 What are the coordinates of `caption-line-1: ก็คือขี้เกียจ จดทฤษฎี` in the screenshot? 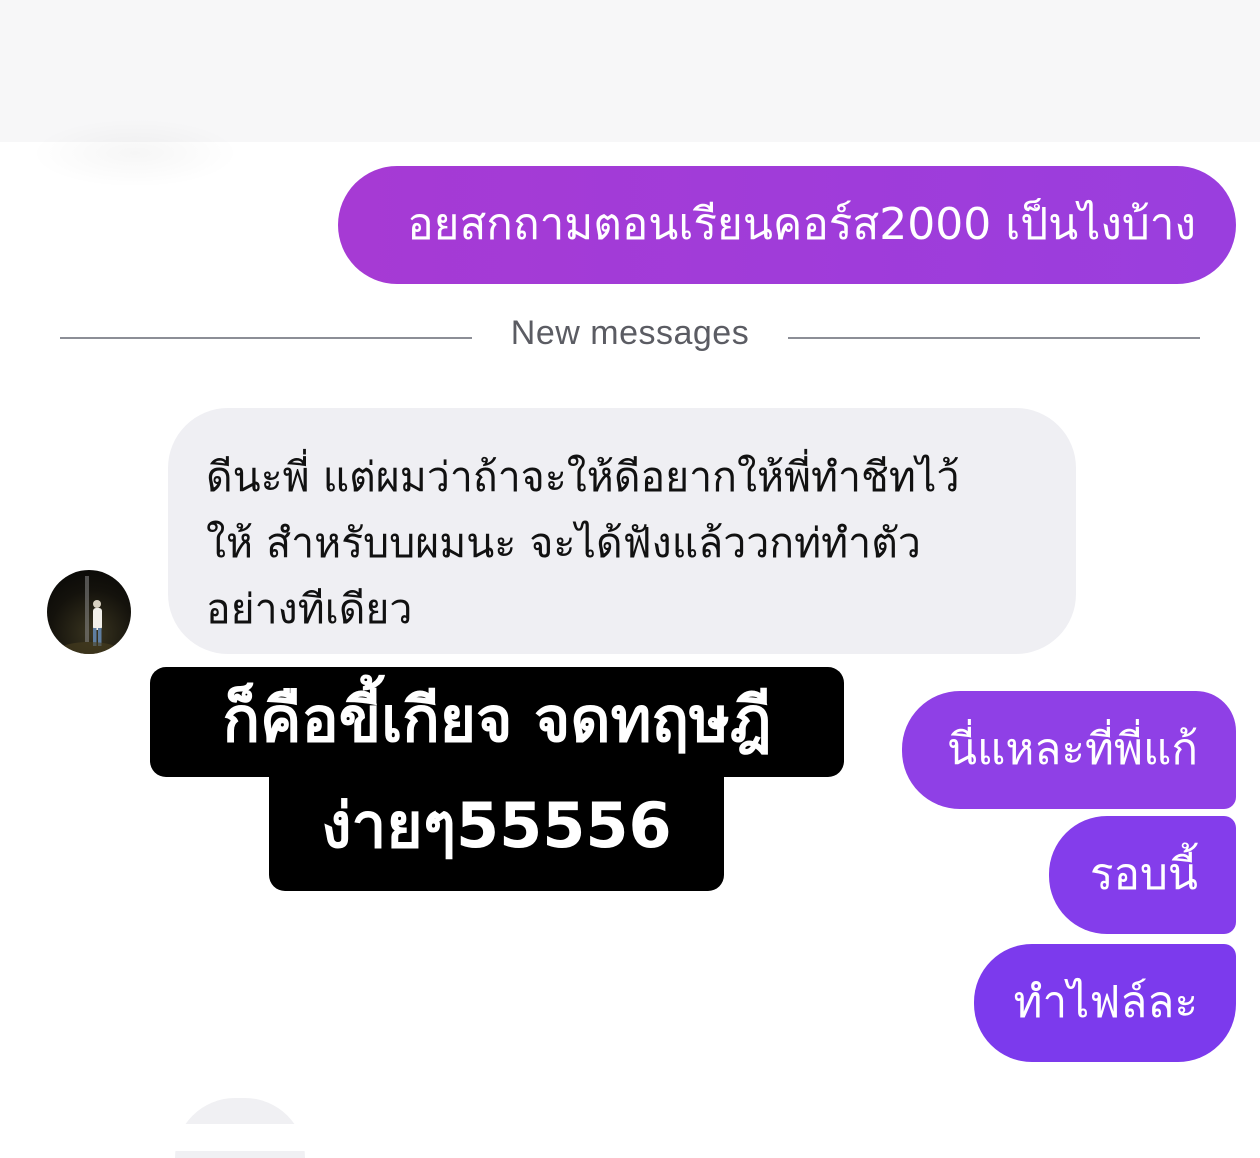 It's located at (497, 722).